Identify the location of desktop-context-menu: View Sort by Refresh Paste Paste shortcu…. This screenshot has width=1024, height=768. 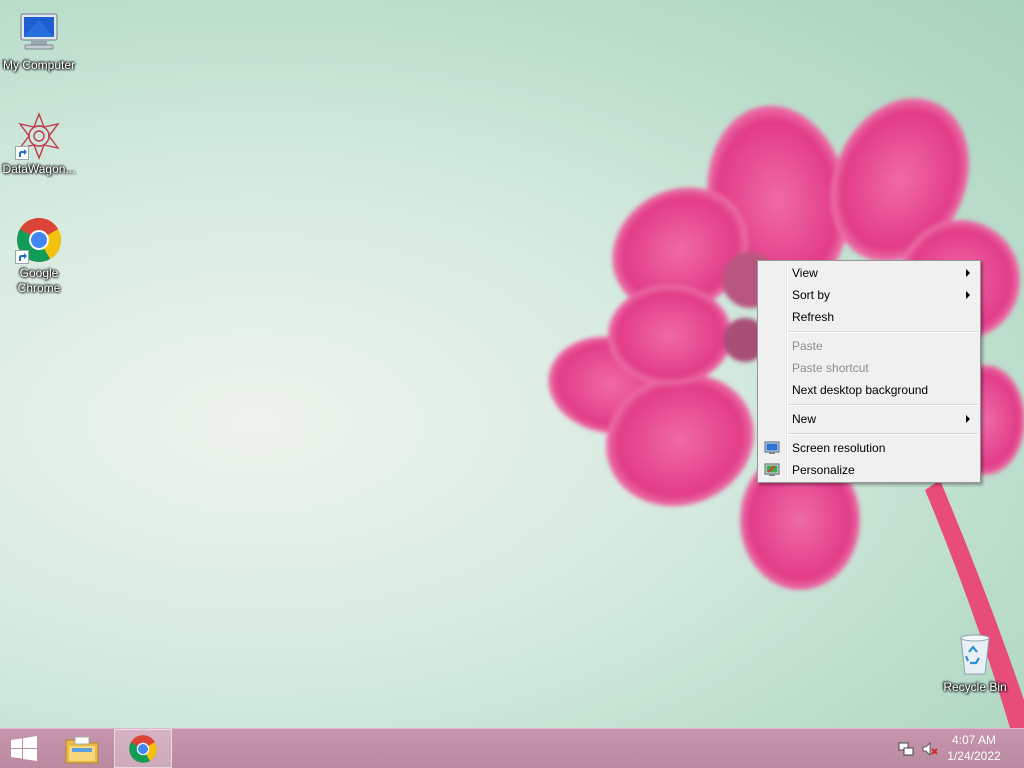
(869, 371).